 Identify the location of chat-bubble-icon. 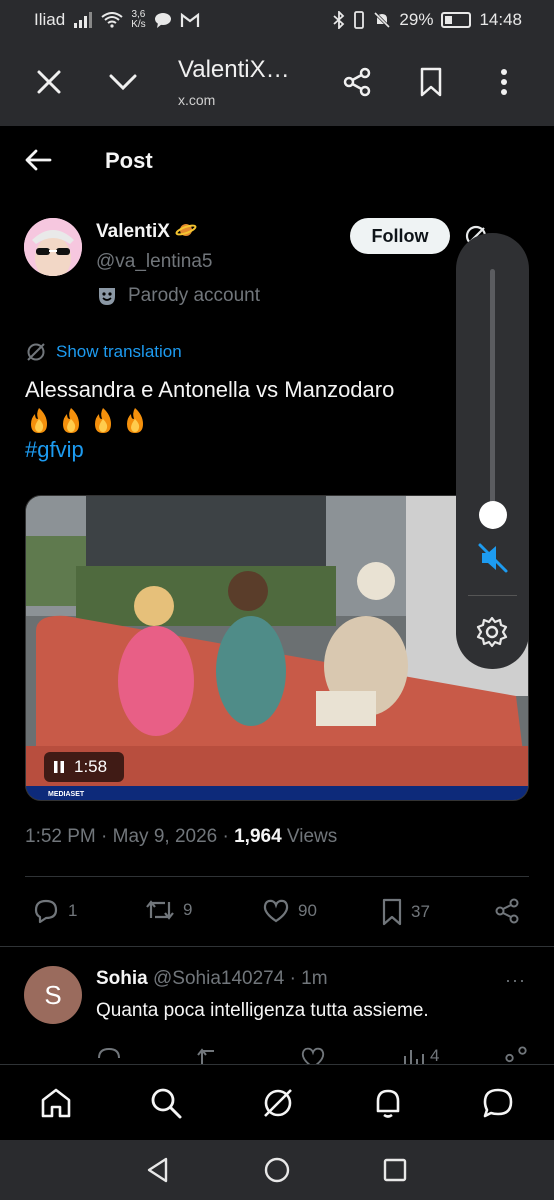
(162, 20).